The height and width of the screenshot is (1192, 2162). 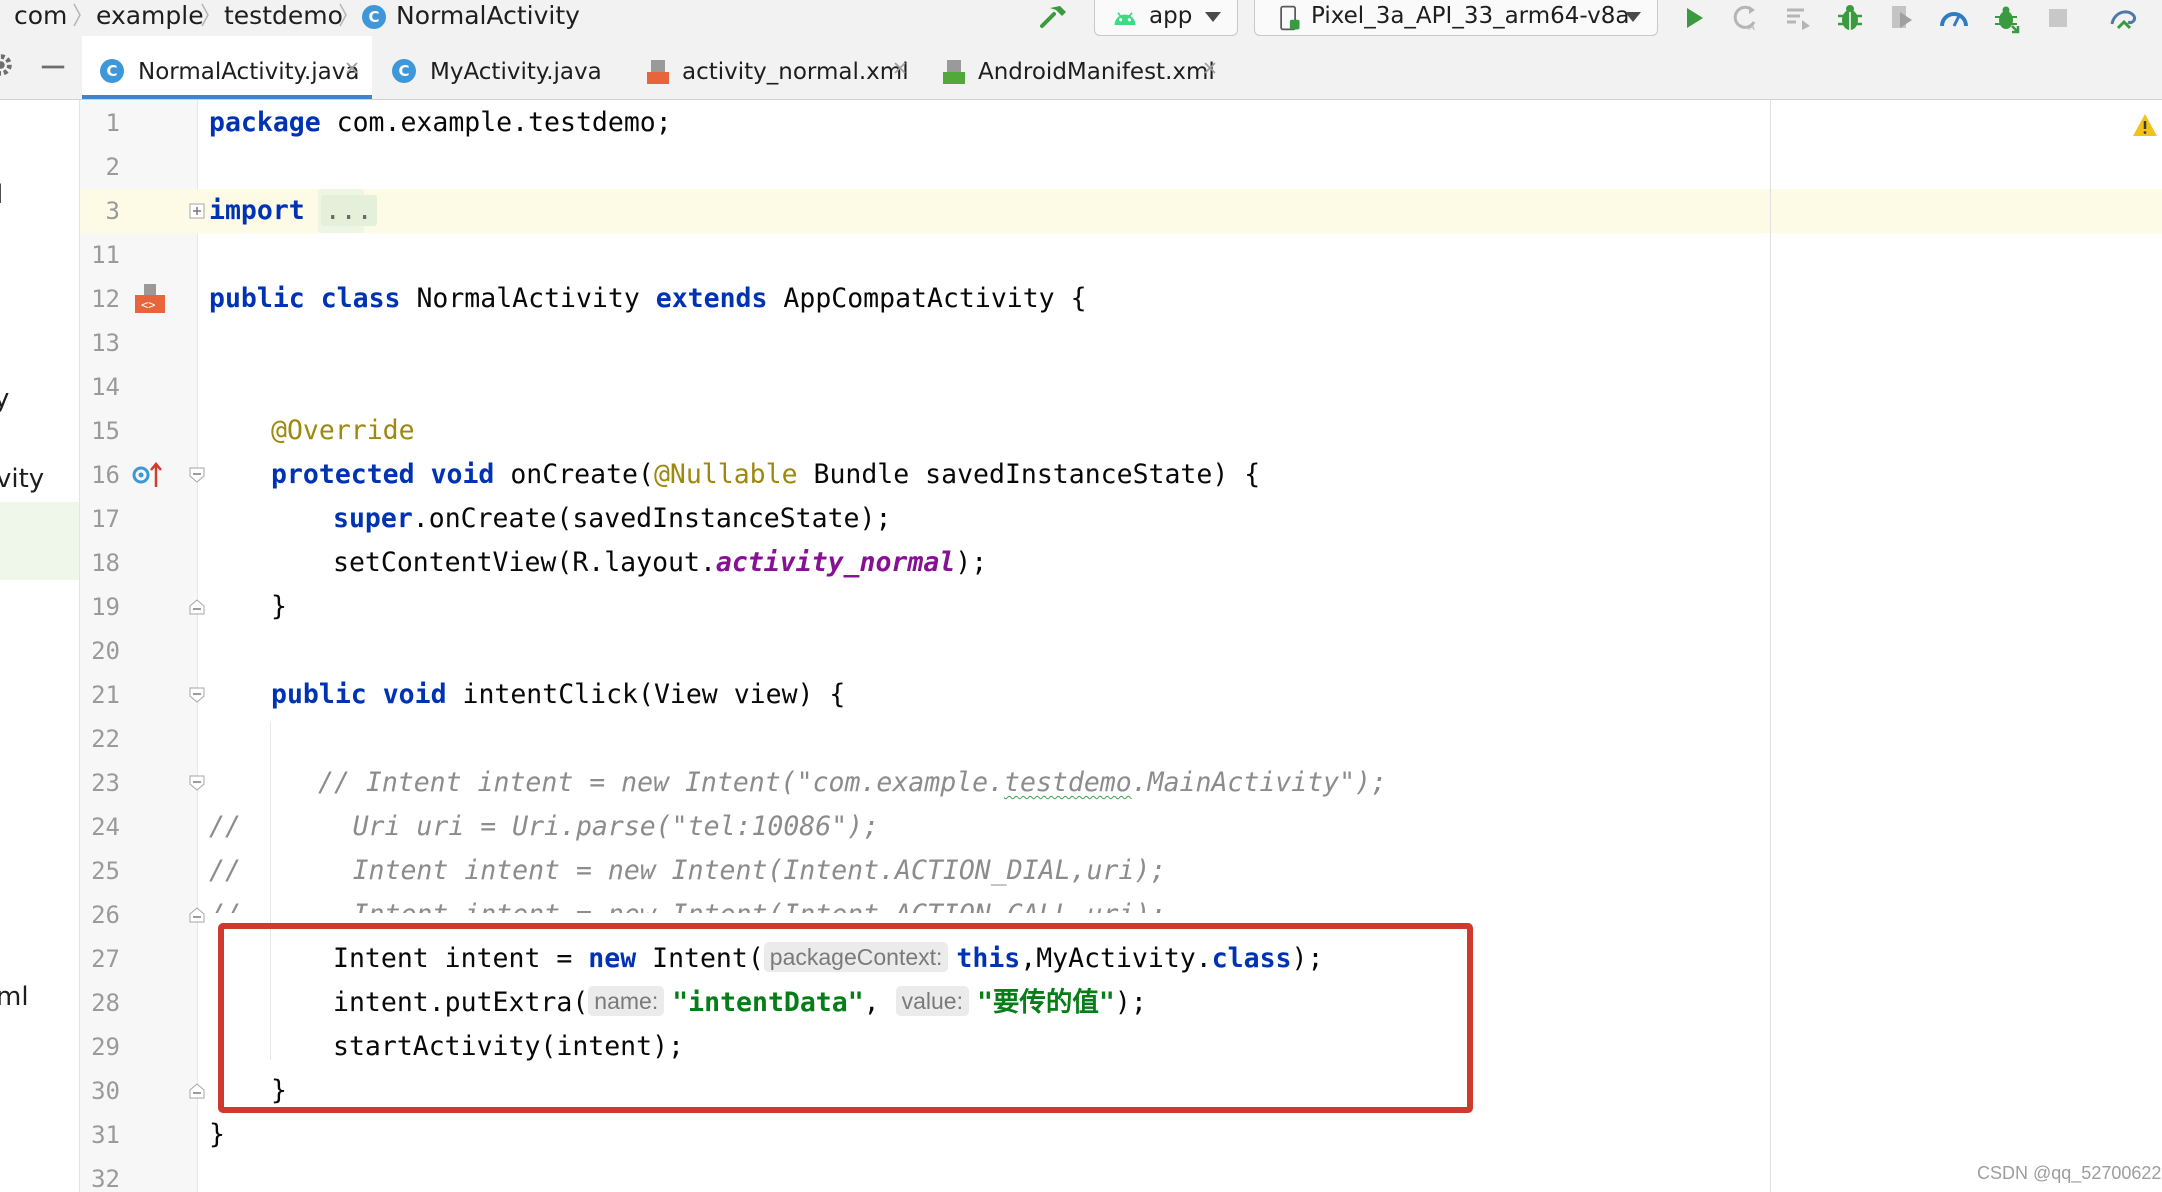 I want to click on warning-icon, so click(x=2145, y=125).